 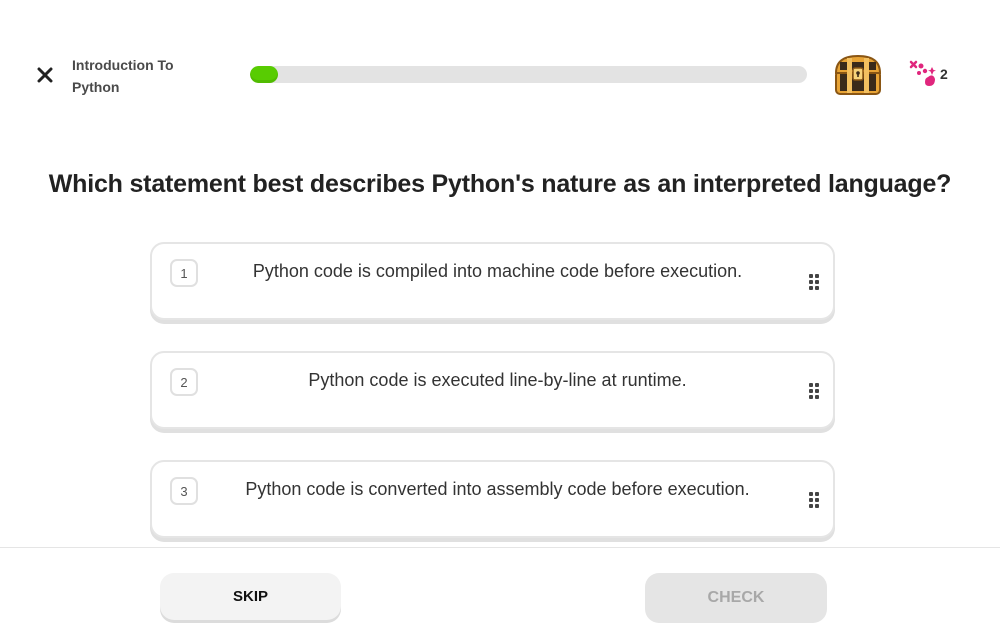 I want to click on option-number: 1, so click(x=184, y=273).